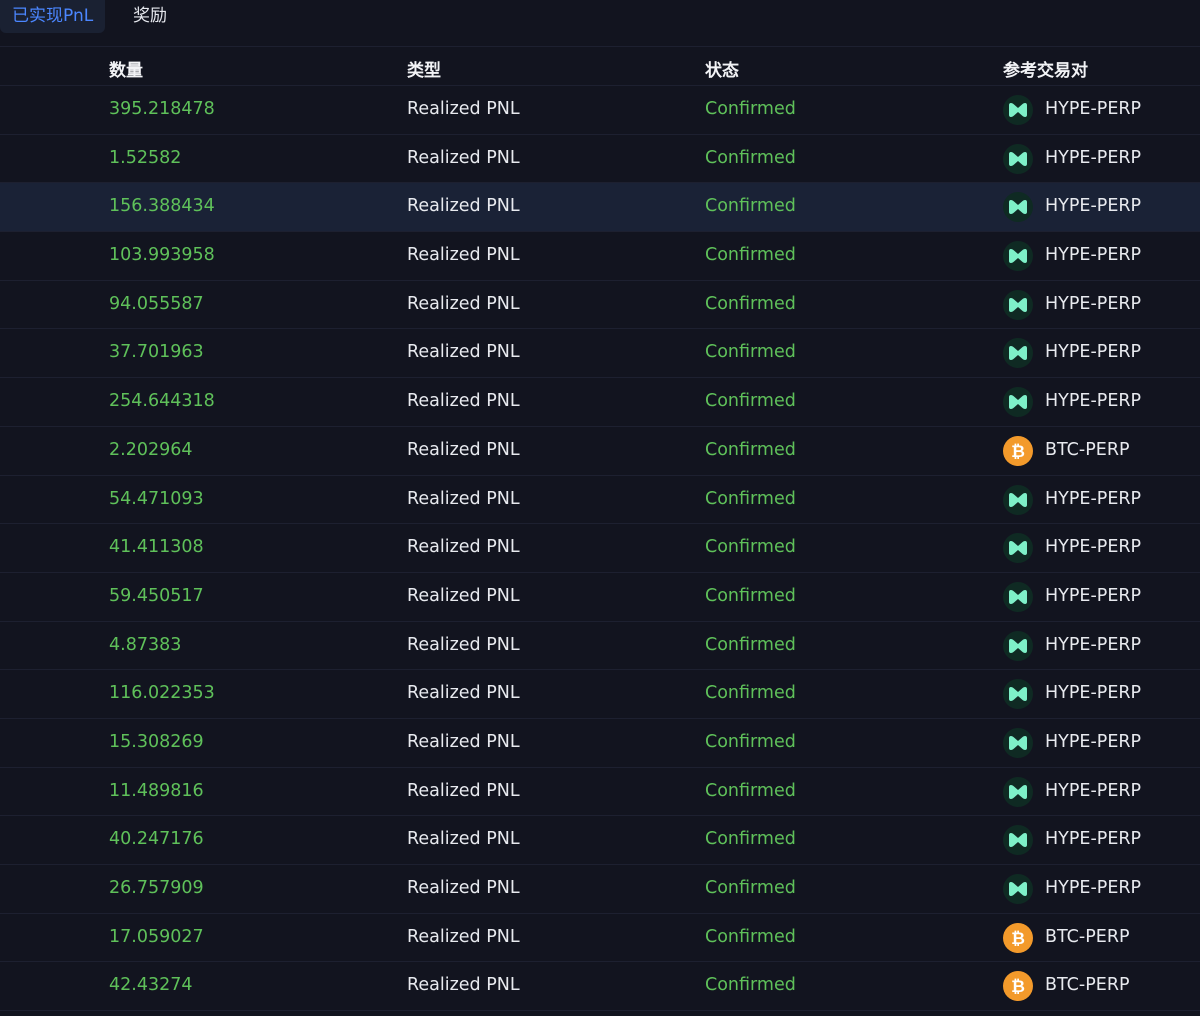 This screenshot has height=1016, width=1200. Describe the element at coordinates (600, 159) in the screenshot. I see `table-row: 1.52582 Realized PNL Confirmed HYPE-PERP` at that location.